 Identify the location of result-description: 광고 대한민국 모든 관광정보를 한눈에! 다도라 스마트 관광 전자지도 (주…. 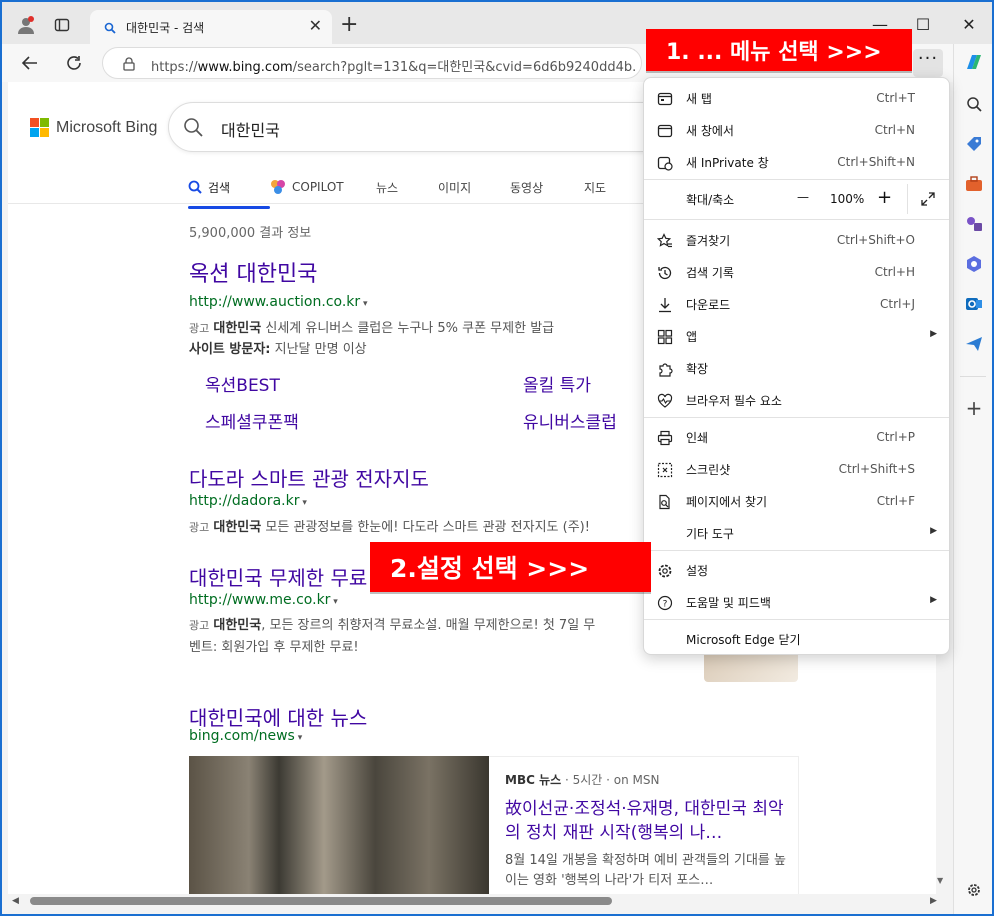
(389, 527).